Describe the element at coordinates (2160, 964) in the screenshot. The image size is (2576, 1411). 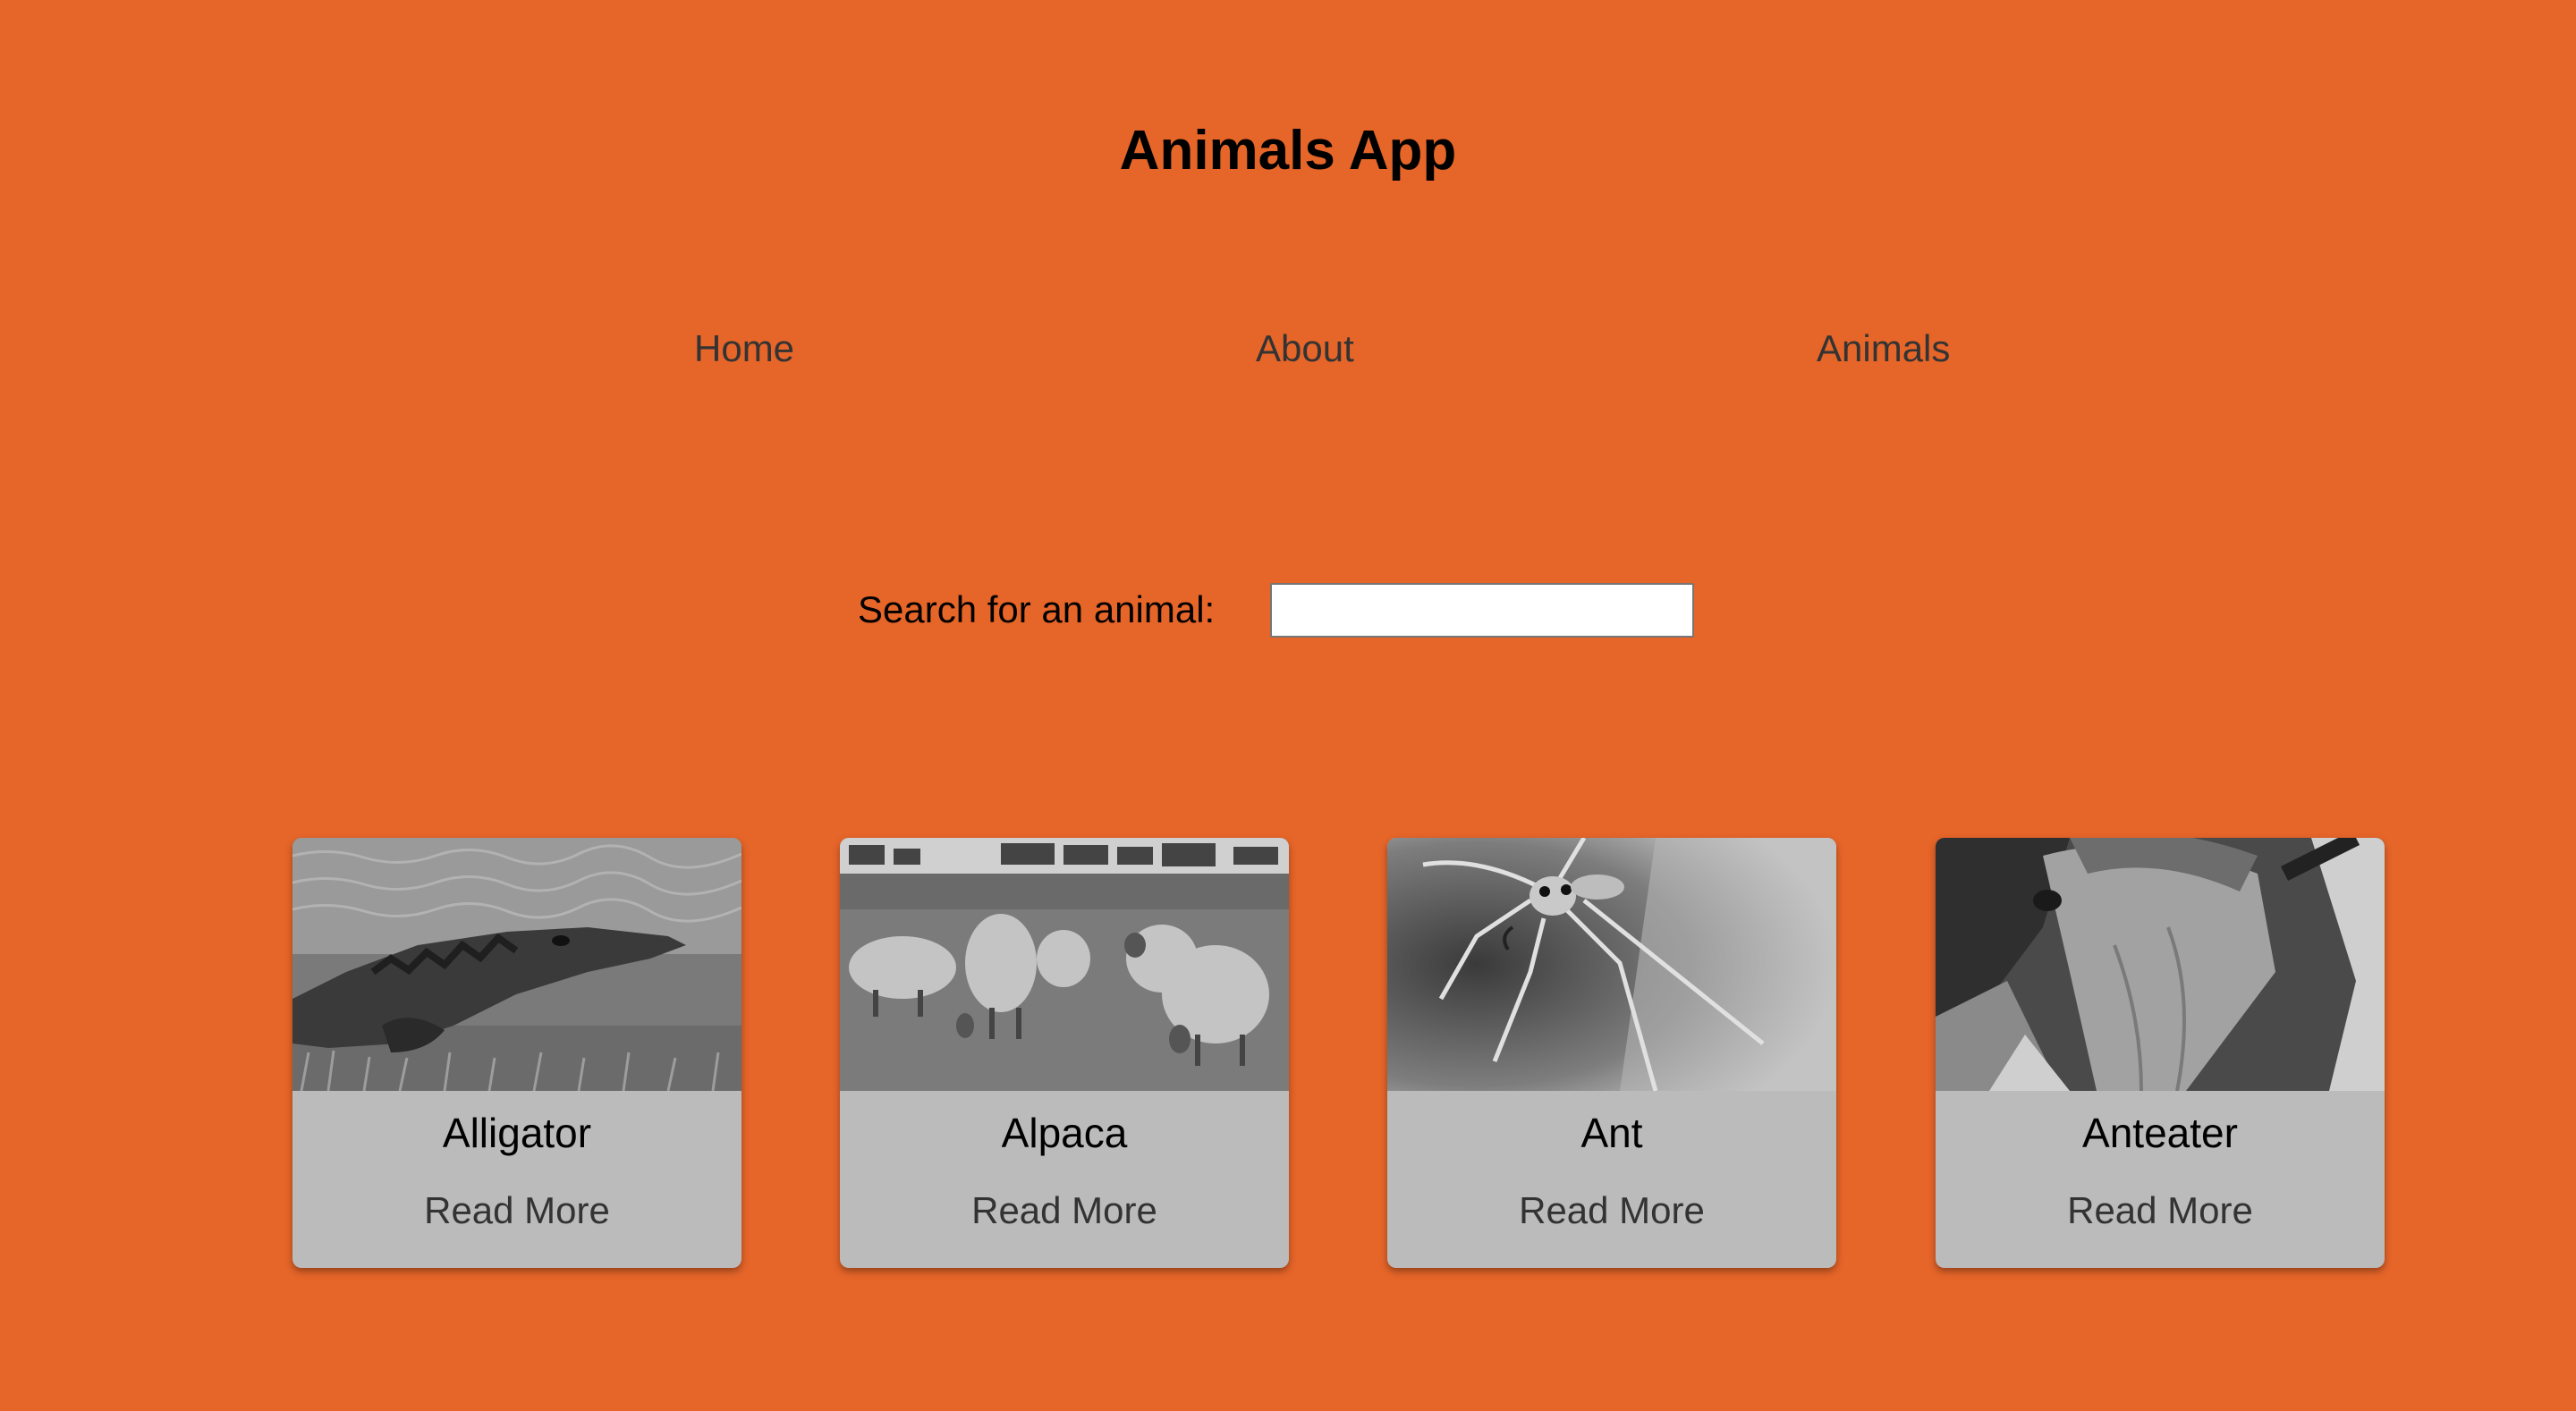
I see `anteater-image` at that location.